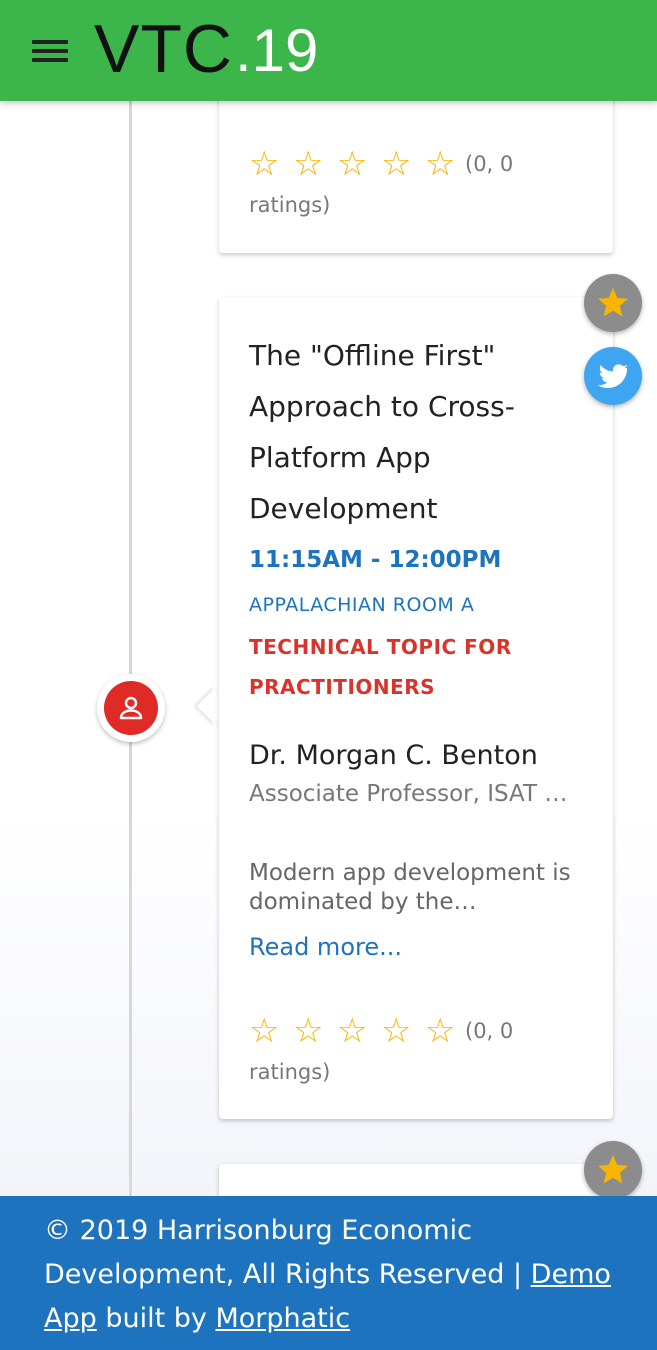 Image resolution: width=657 pixels, height=1350 pixels. I want to click on twitter-share-button, so click(613, 376).